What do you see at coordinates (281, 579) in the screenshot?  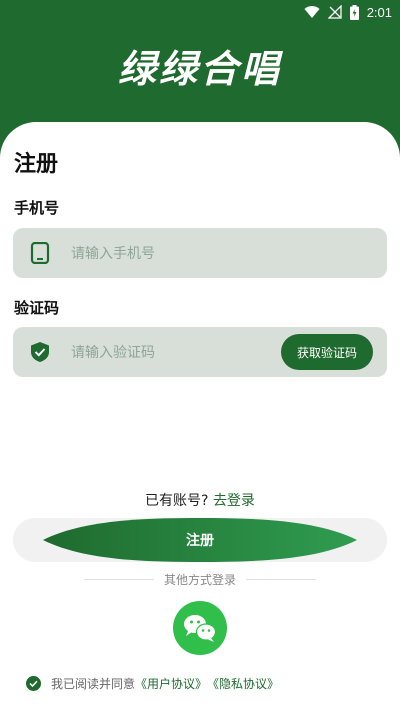 I see `divider-right` at bounding box center [281, 579].